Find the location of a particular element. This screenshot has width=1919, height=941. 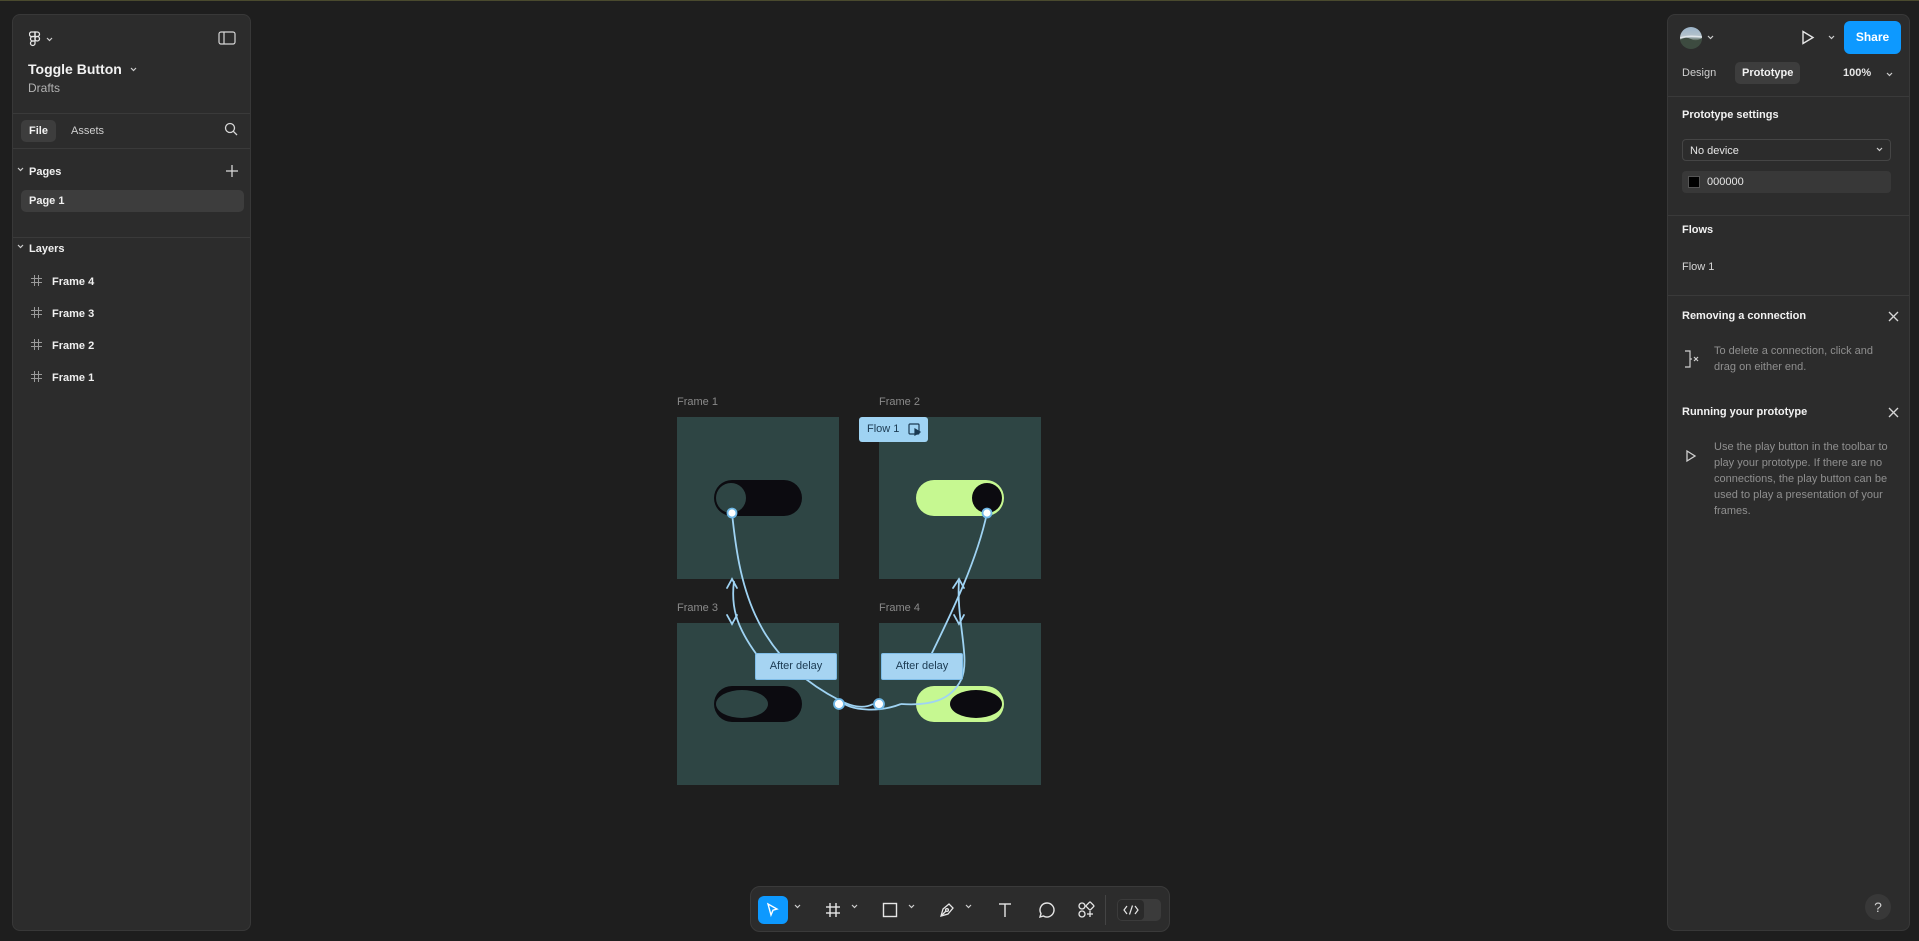

rectangle-tool-button is located at coordinates (890, 910).